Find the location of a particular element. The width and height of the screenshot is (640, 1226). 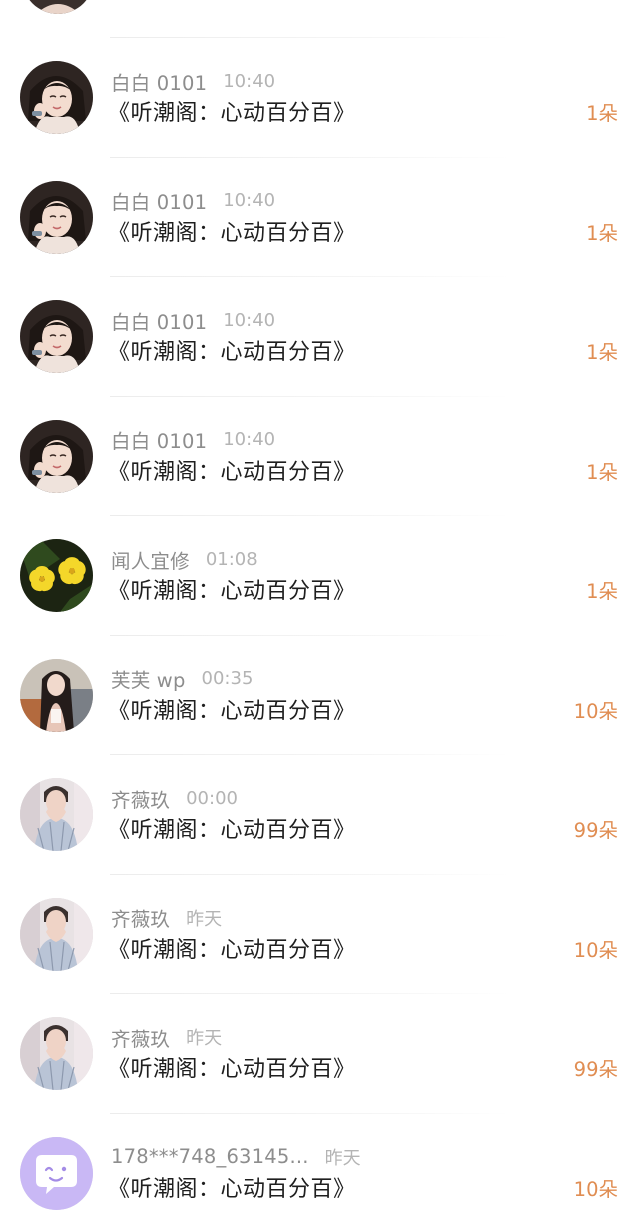

send-time: 00:35 is located at coordinates (227, 678).